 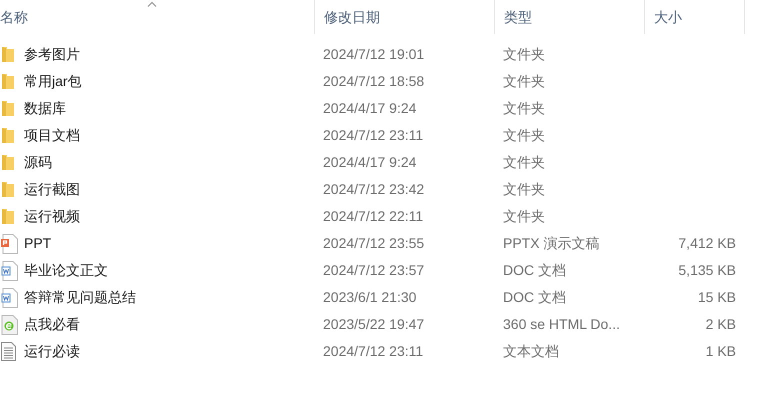 I want to click on column-header: 修改日期, so click(x=404, y=17).